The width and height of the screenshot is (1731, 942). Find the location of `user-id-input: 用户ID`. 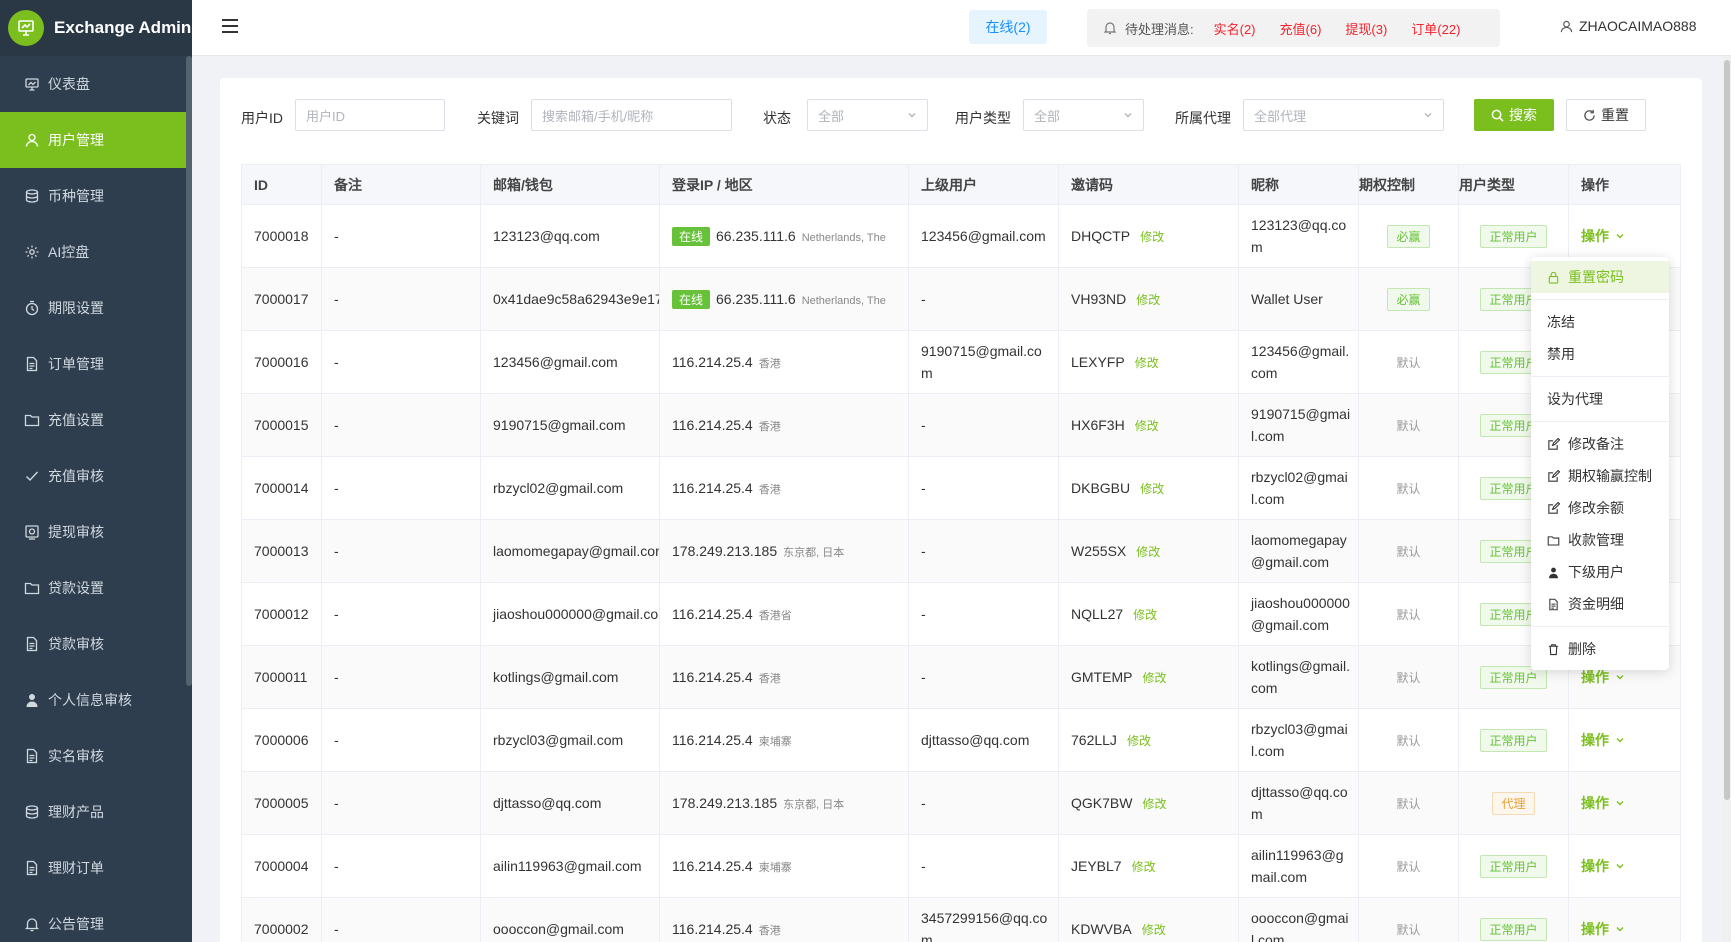

user-id-input: 用户ID is located at coordinates (370, 115).